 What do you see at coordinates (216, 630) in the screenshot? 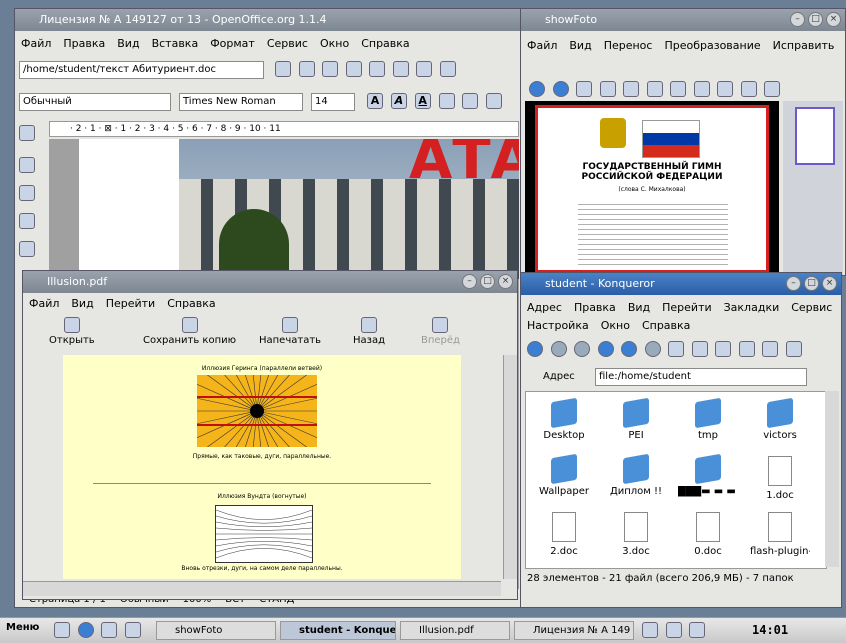
I see `task-showfoto: showFoto` at bounding box center [216, 630].